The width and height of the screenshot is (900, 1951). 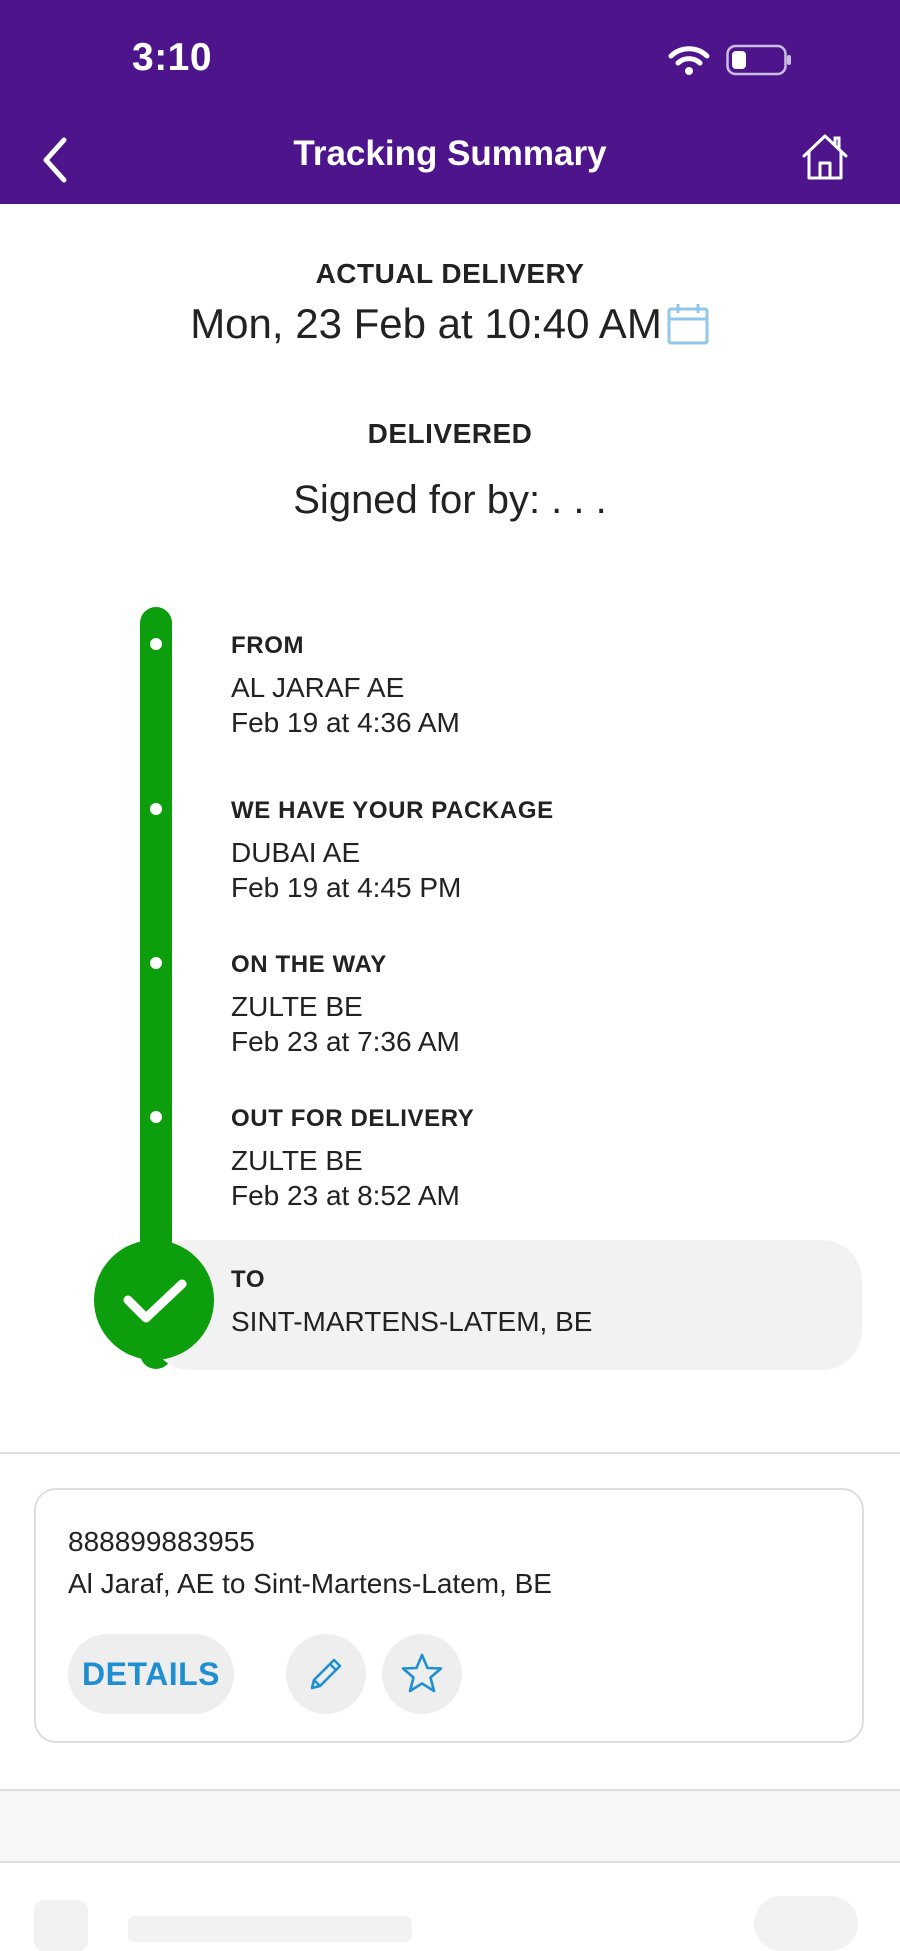 What do you see at coordinates (450, 102) in the screenshot?
I see `app-header: 3:10 Tracking Summary` at bounding box center [450, 102].